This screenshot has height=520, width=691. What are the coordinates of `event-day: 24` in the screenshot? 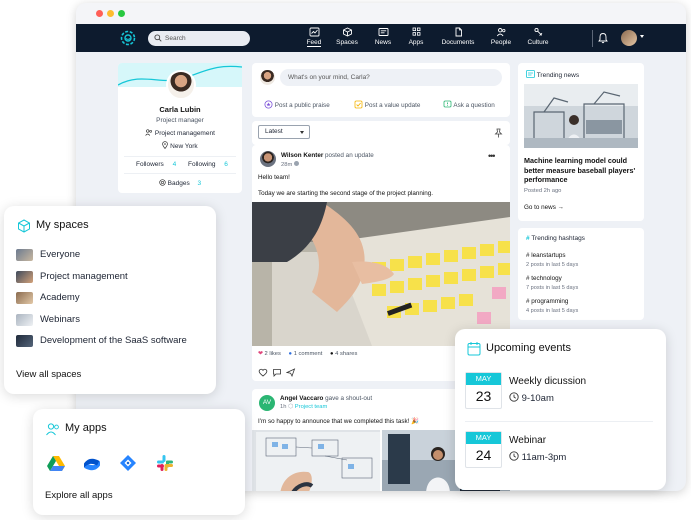 It's located at (483, 455).